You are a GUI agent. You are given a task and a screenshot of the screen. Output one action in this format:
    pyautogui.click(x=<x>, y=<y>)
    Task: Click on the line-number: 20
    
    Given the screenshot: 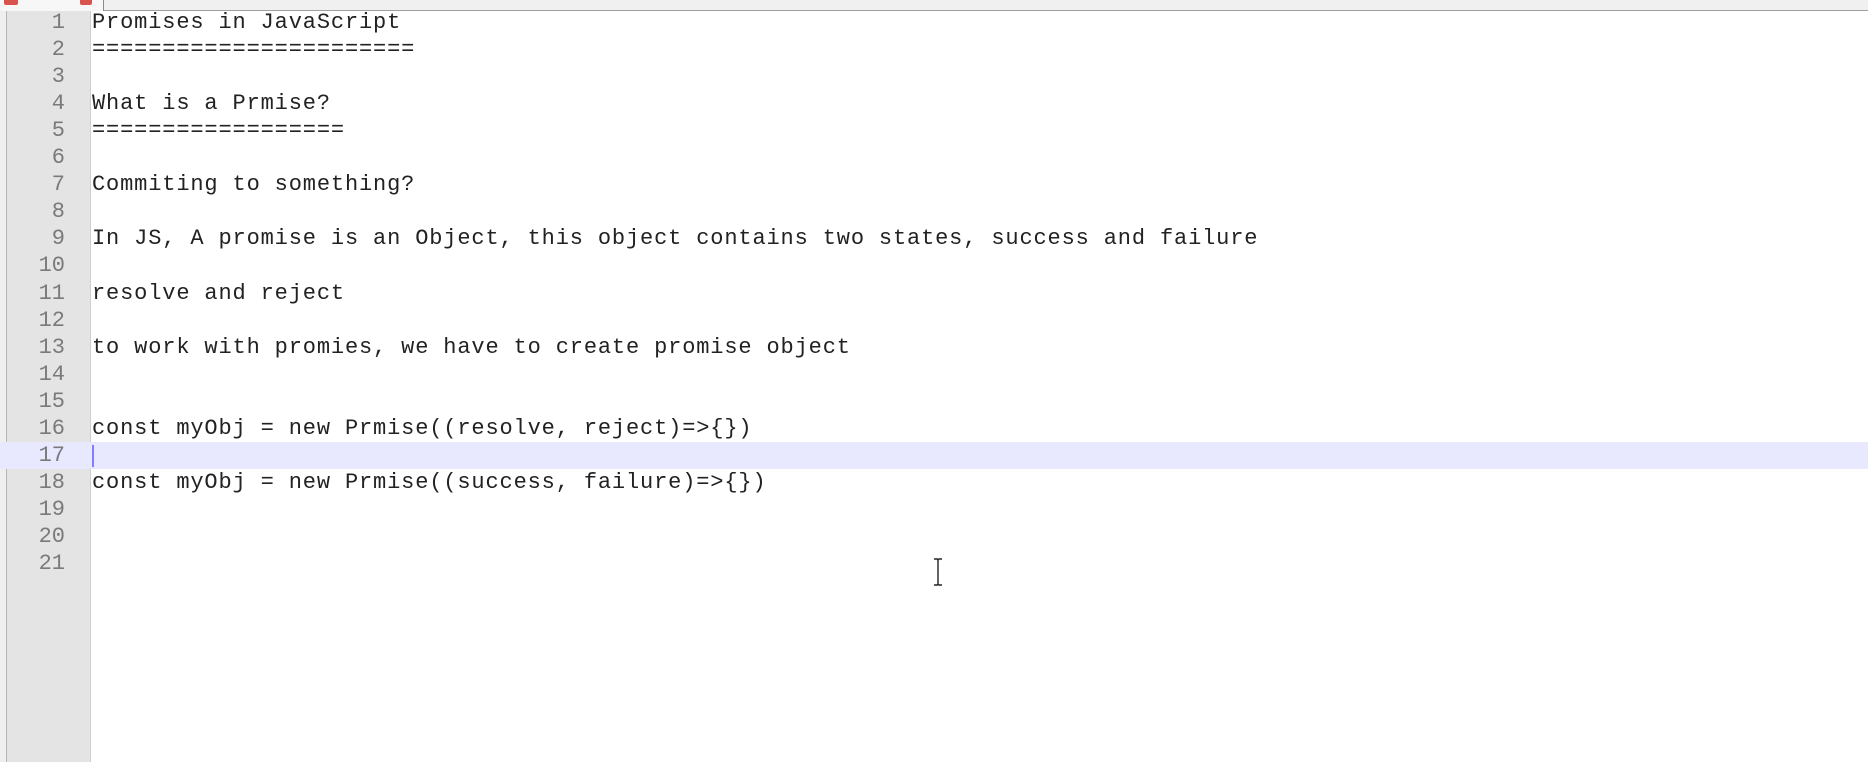 What is the action you would take?
    pyautogui.click(x=51, y=536)
    